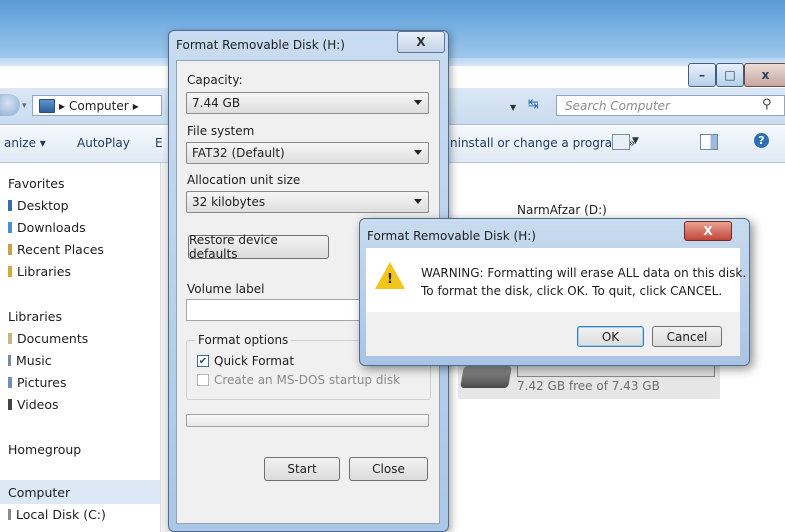 The height and width of the screenshot is (532, 785). What do you see at coordinates (44, 271) in the screenshot?
I see `nav-item-label: Libraries` at bounding box center [44, 271].